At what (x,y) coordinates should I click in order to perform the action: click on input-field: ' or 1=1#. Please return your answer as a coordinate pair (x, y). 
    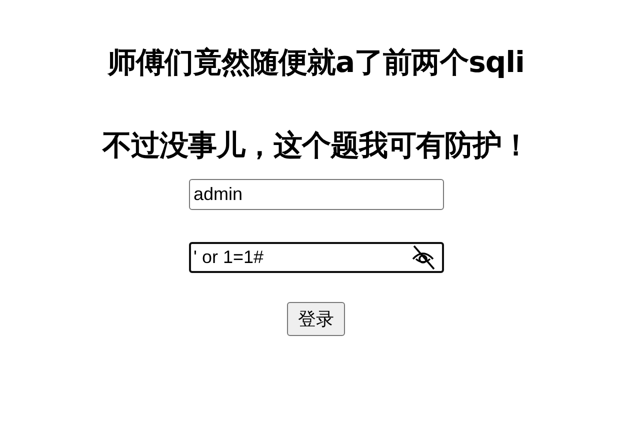
    Looking at the image, I should click on (316, 257).